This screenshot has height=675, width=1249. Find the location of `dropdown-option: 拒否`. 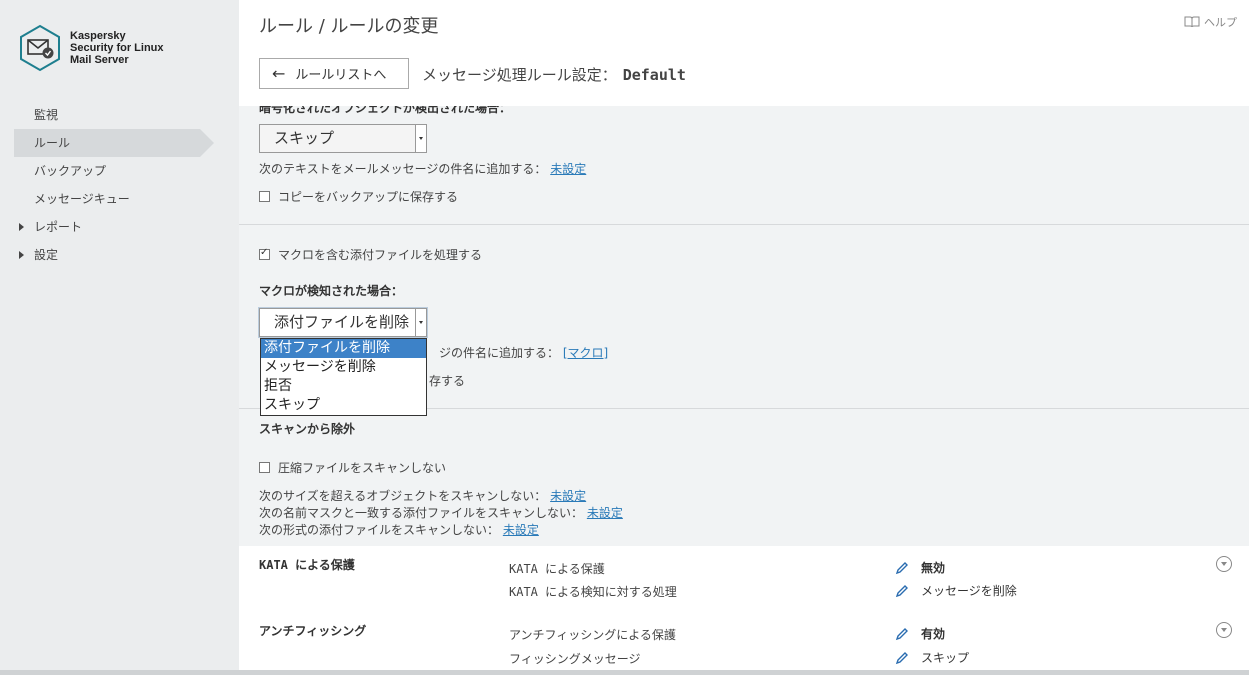

dropdown-option: 拒否 is located at coordinates (343, 386).